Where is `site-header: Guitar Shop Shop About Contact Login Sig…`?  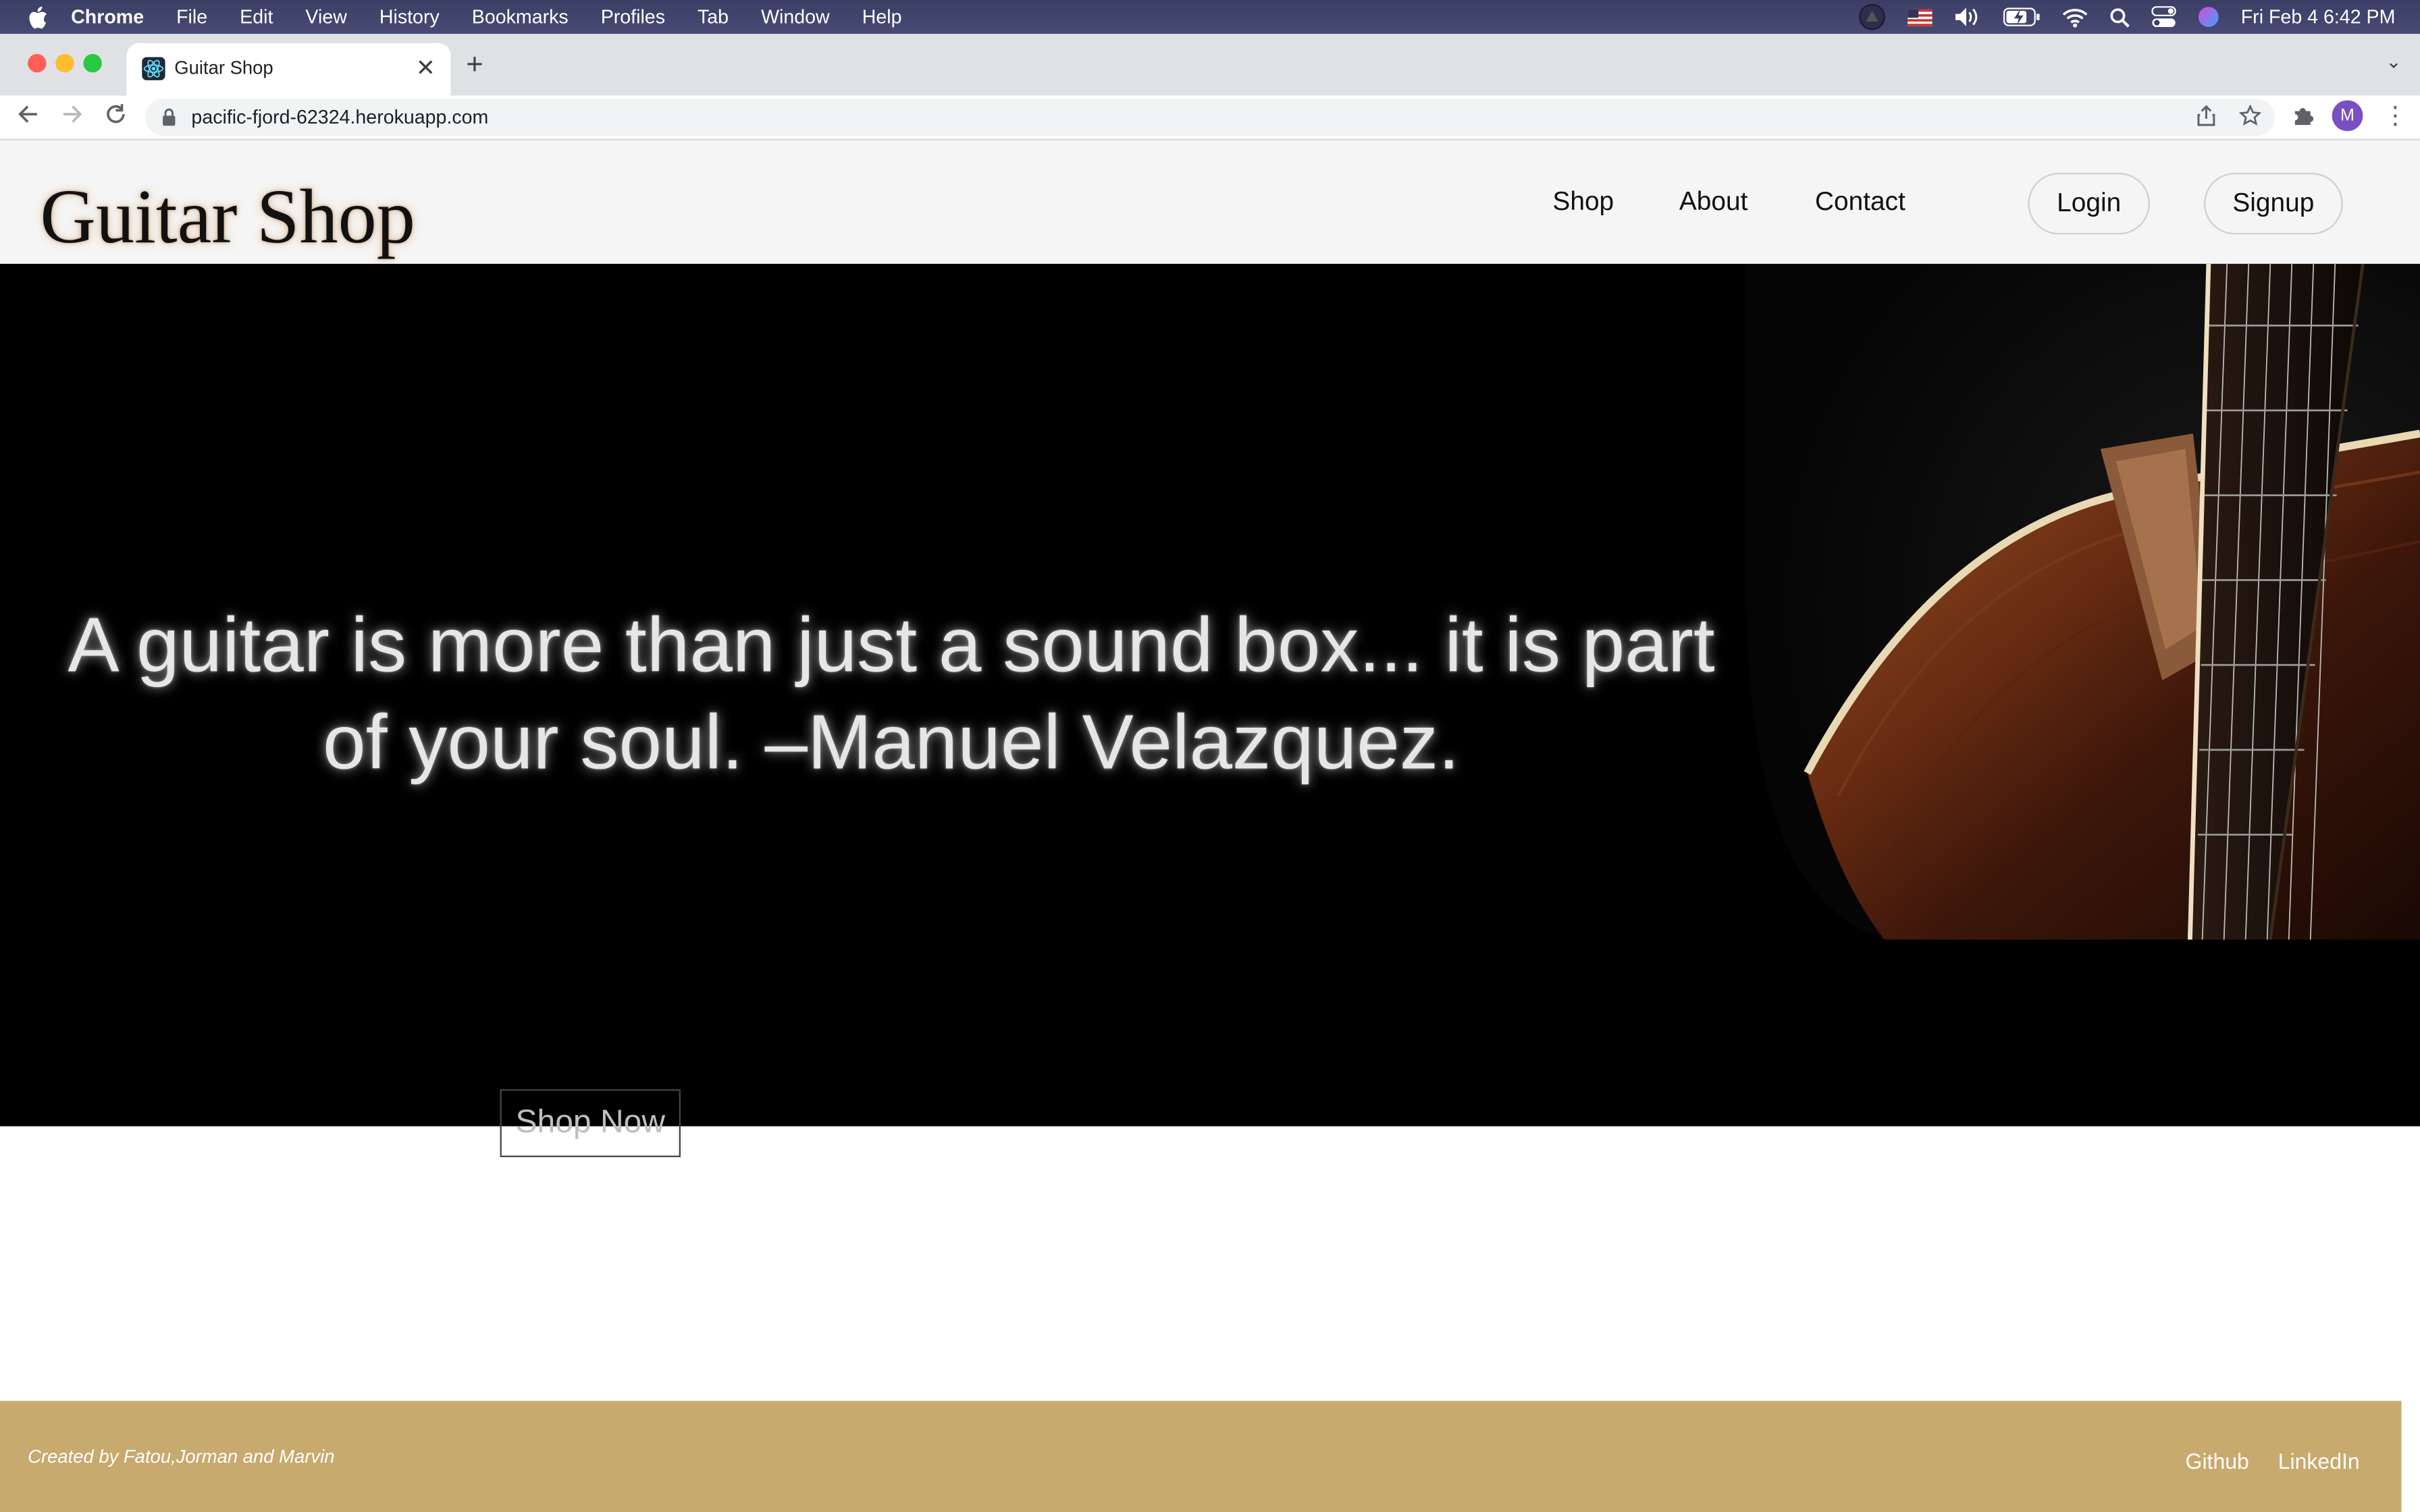 site-header: Guitar Shop Shop About Contact Login Sig… is located at coordinates (1210, 202).